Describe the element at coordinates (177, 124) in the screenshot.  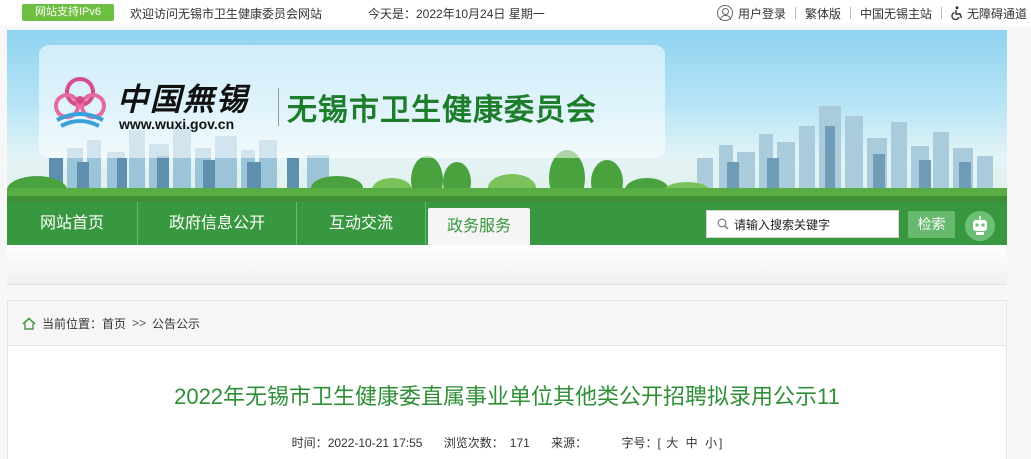
I see `logo-url: www.wuxi.gov.cn` at that location.